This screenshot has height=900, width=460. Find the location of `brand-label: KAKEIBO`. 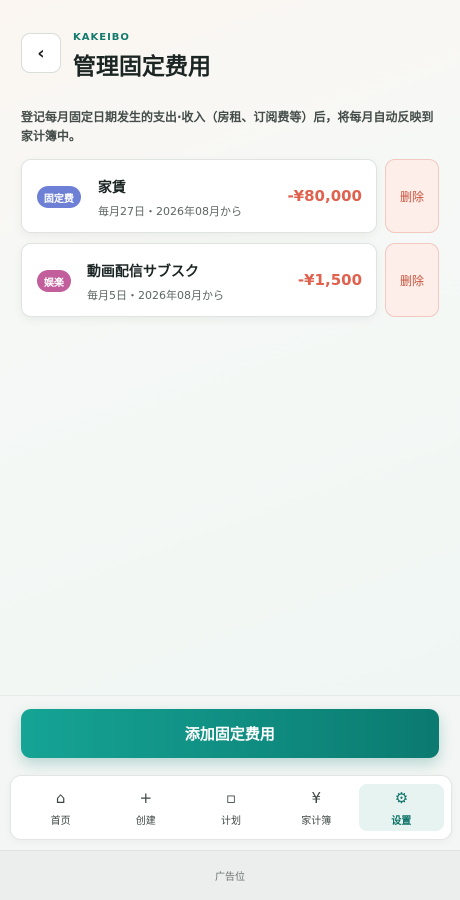

brand-label: KAKEIBO is located at coordinates (101, 37).